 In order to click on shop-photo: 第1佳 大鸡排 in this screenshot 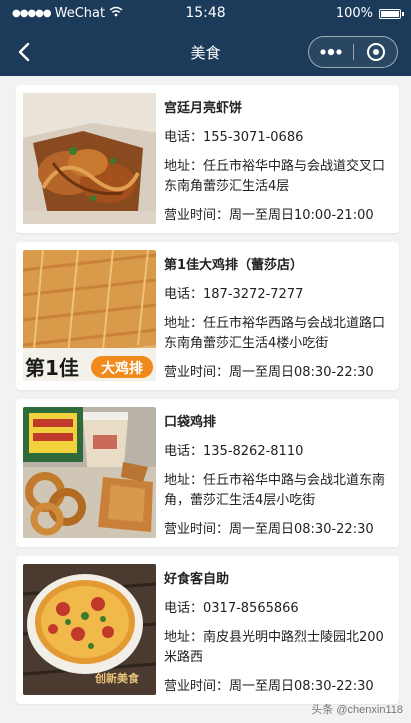, I will do `click(89, 315)`.